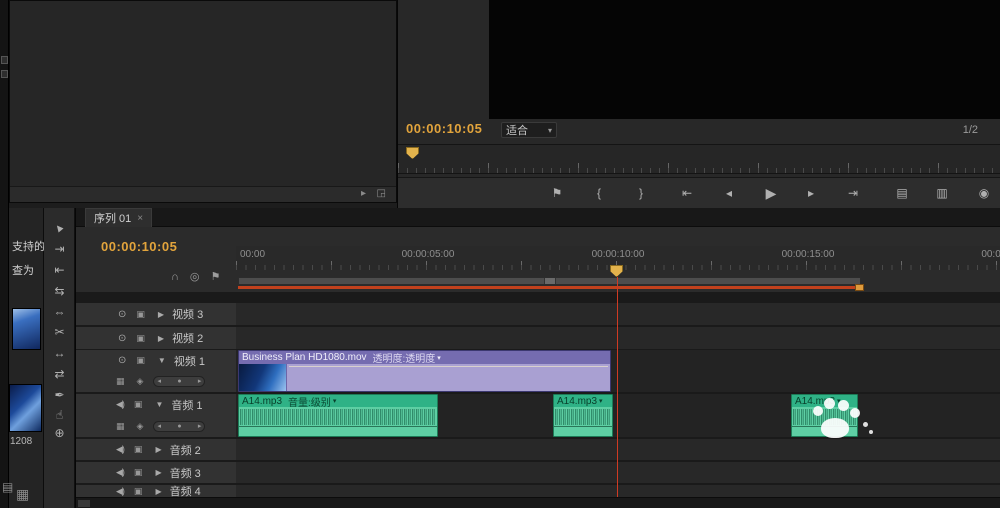 The image size is (1000, 508). I want to click on marker-button: ⚑, so click(557, 193).